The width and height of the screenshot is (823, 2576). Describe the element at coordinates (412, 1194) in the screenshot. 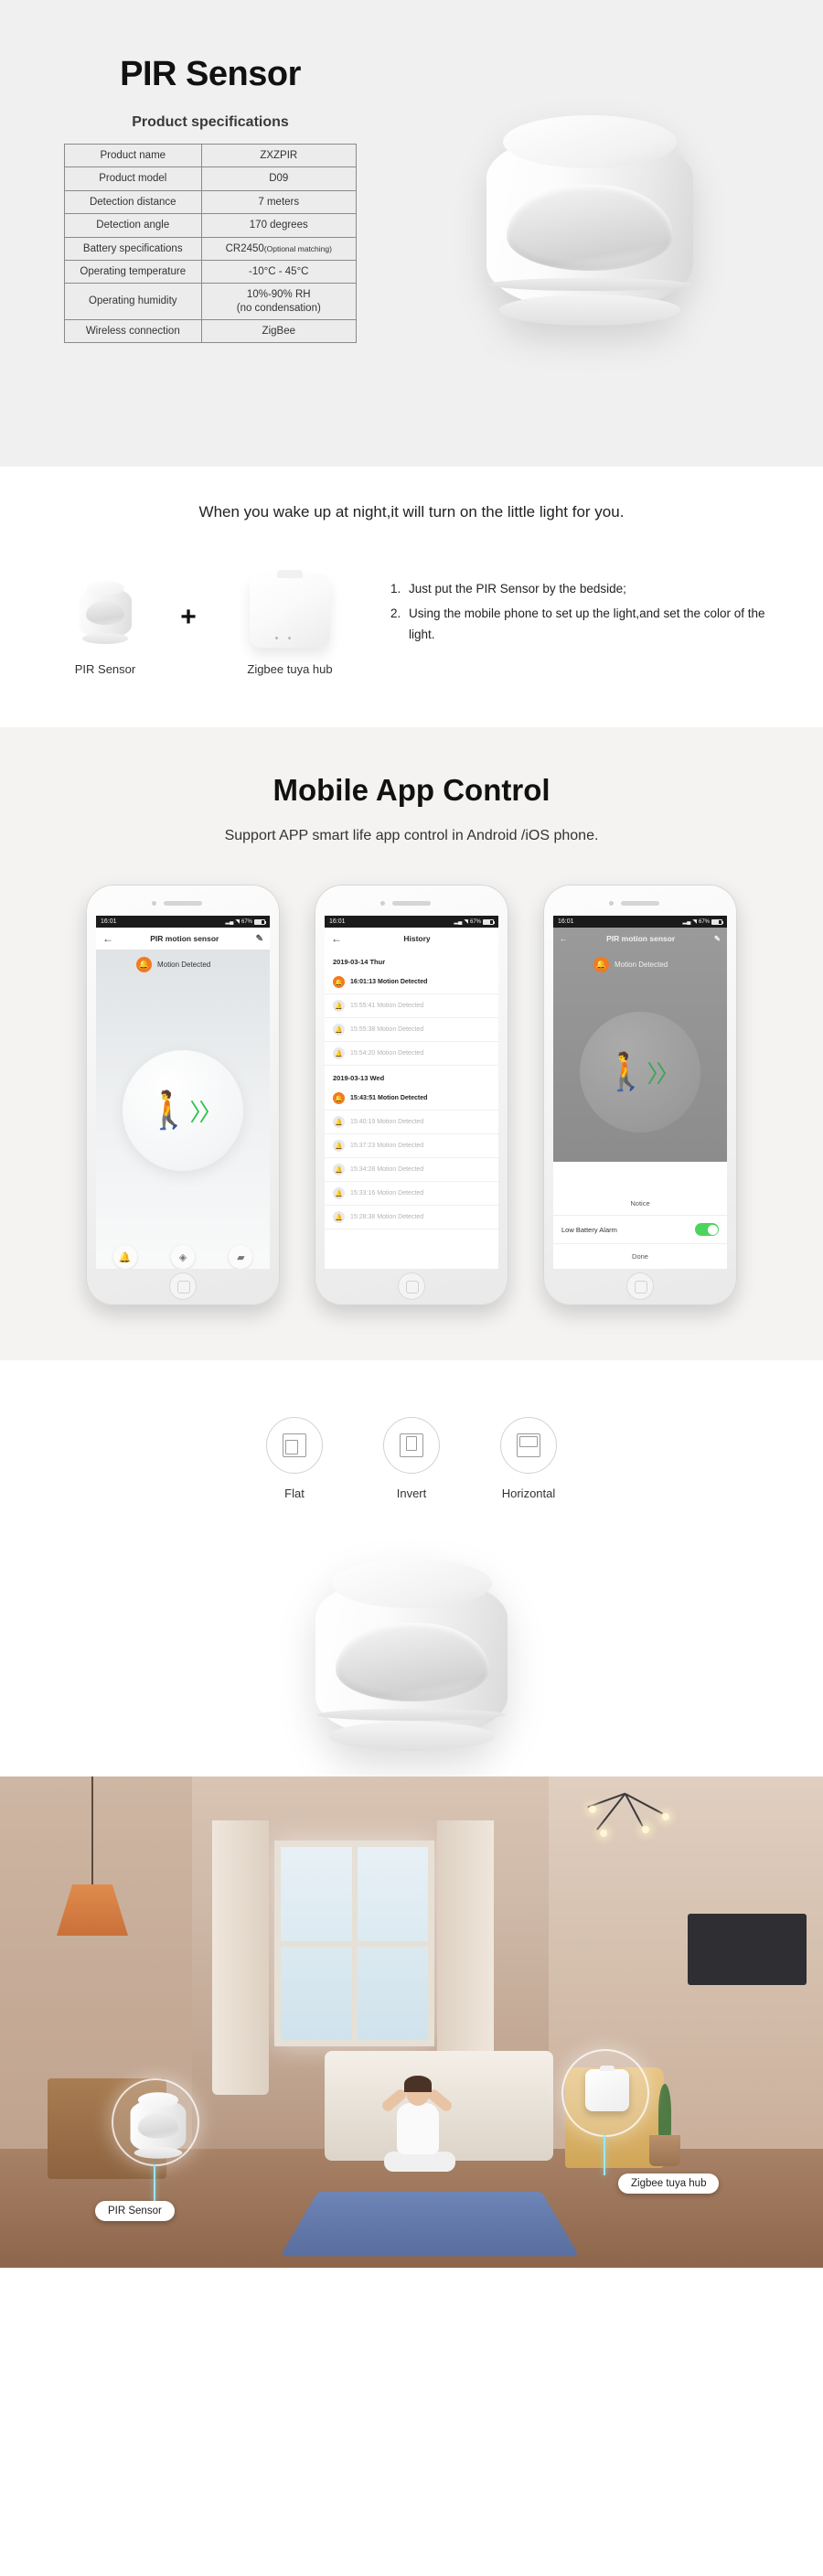

I see `list-item: 🔔 15:33:16 Motion Detected` at that location.